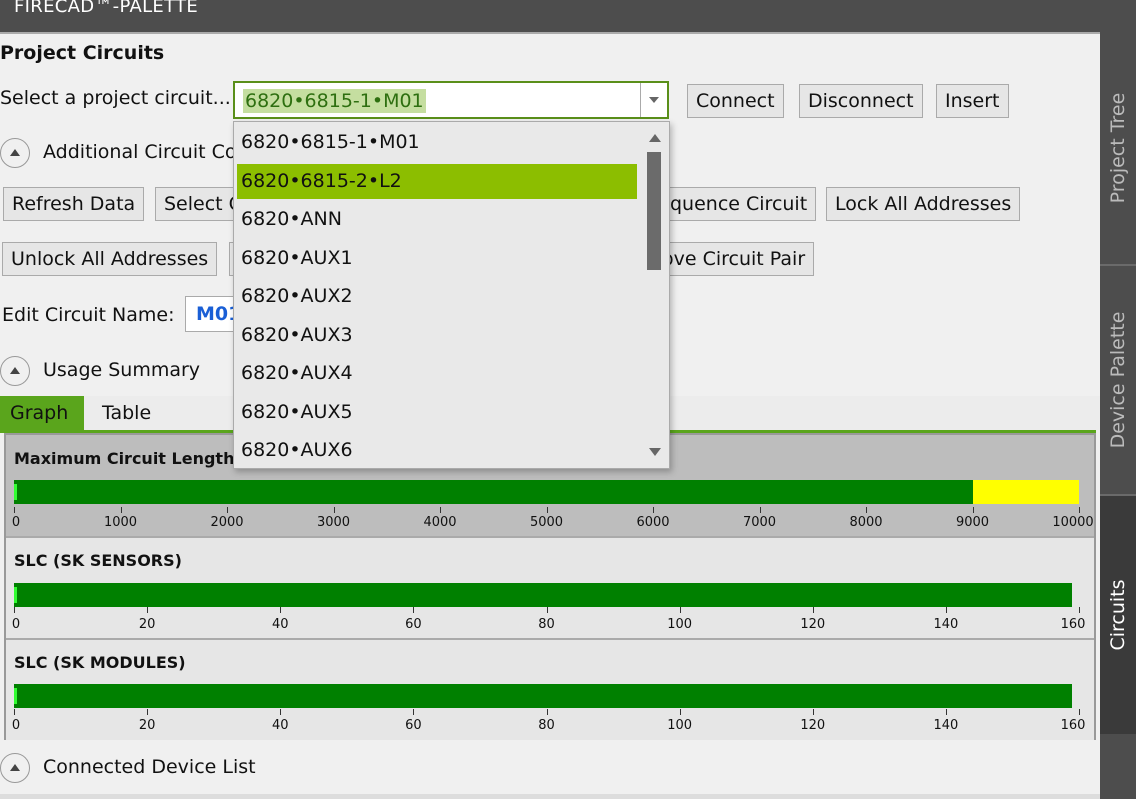 This screenshot has height=799, width=1136. I want to click on dropdown-item: 6820•AUX3, so click(437, 335).